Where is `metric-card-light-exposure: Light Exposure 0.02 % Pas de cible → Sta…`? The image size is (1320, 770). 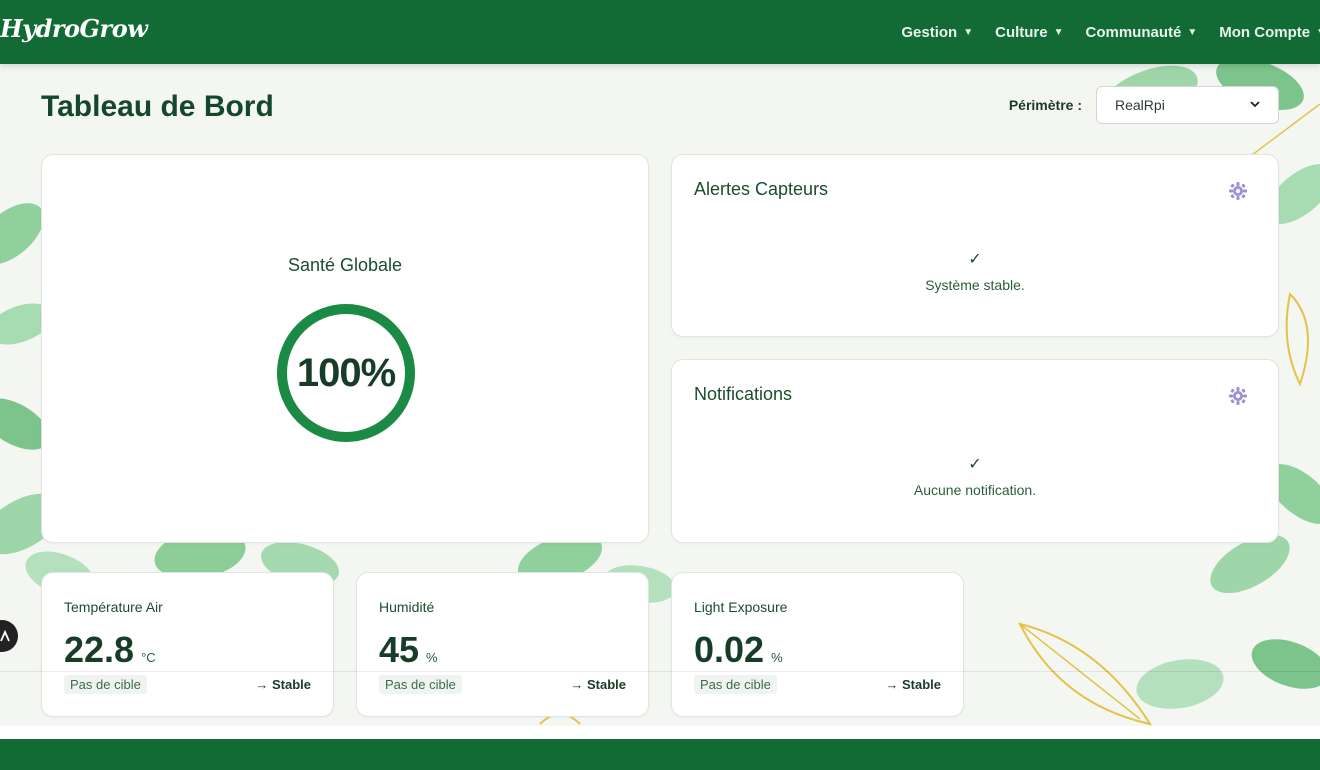
metric-card-light-exposure: Light Exposure 0.02 % Pas de cible → Sta… is located at coordinates (817, 644).